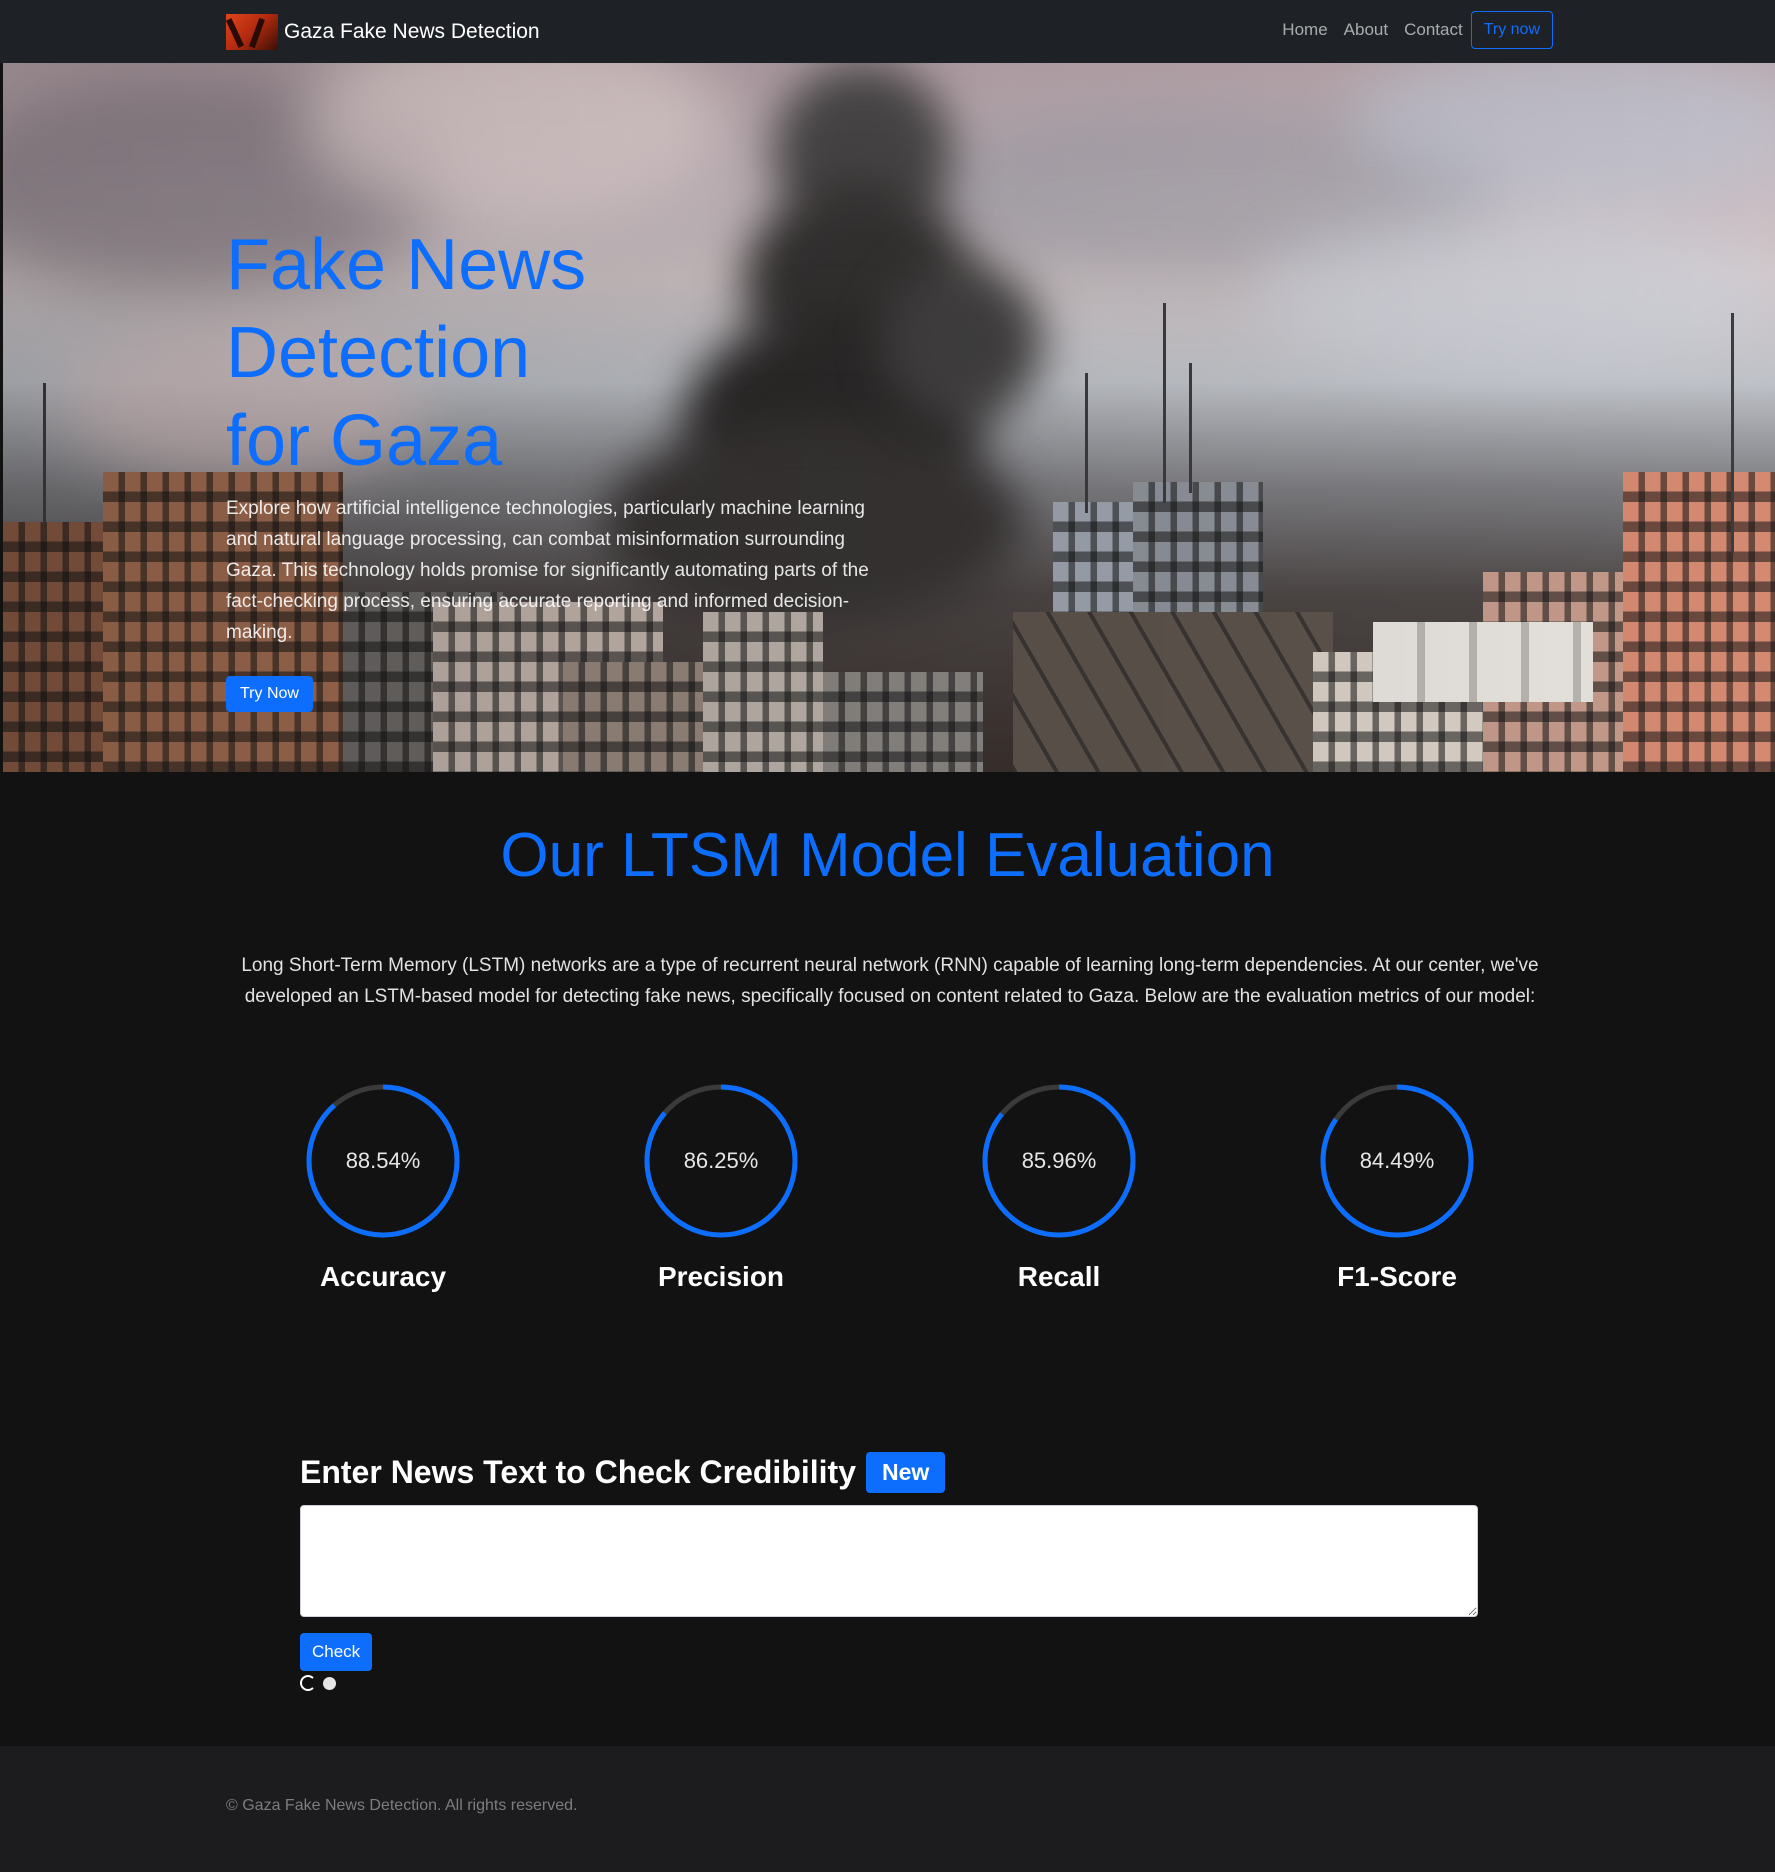  What do you see at coordinates (383, 1187) in the screenshot?
I see `metric-accuracy: 88.54% Accuracy` at bounding box center [383, 1187].